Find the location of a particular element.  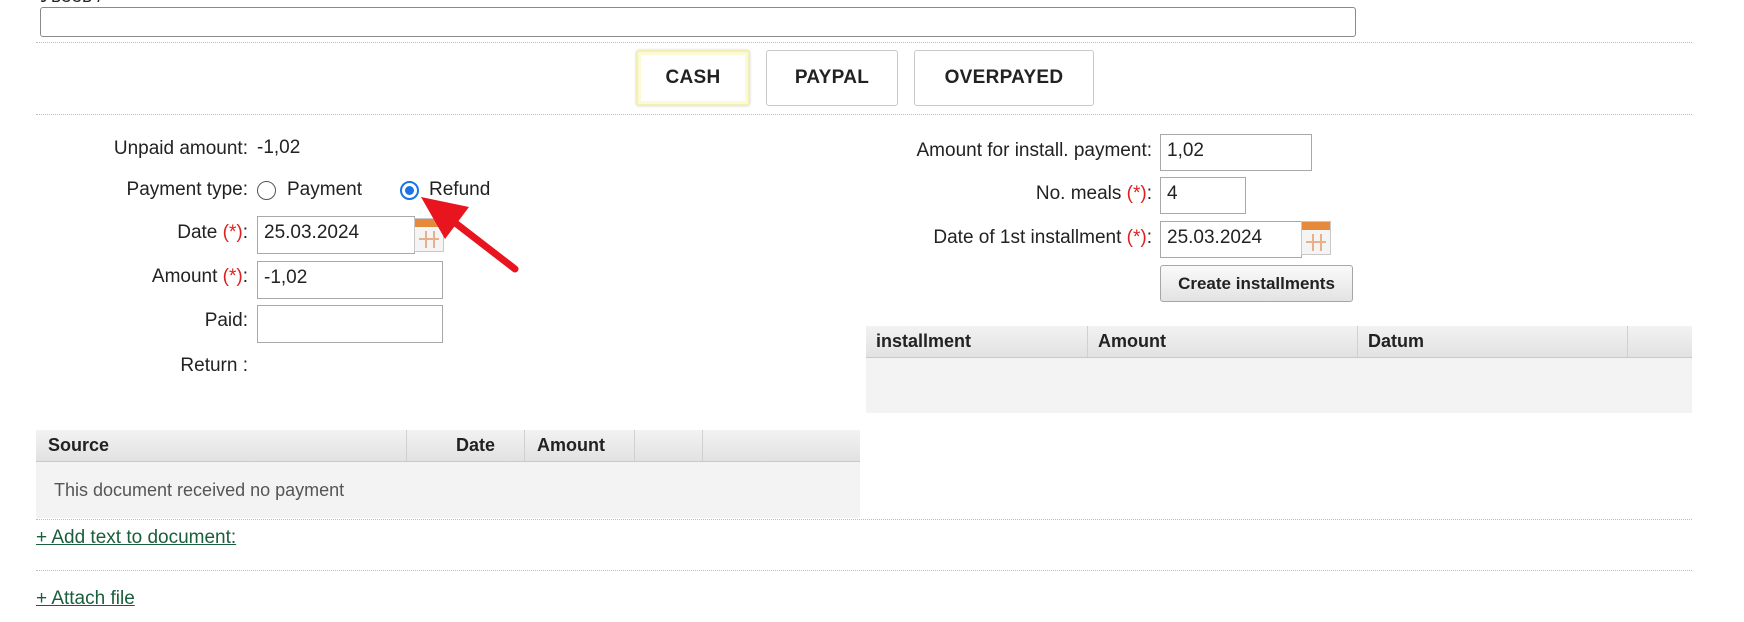

first-installment-input: 25.03.2024 is located at coordinates (1231, 239).